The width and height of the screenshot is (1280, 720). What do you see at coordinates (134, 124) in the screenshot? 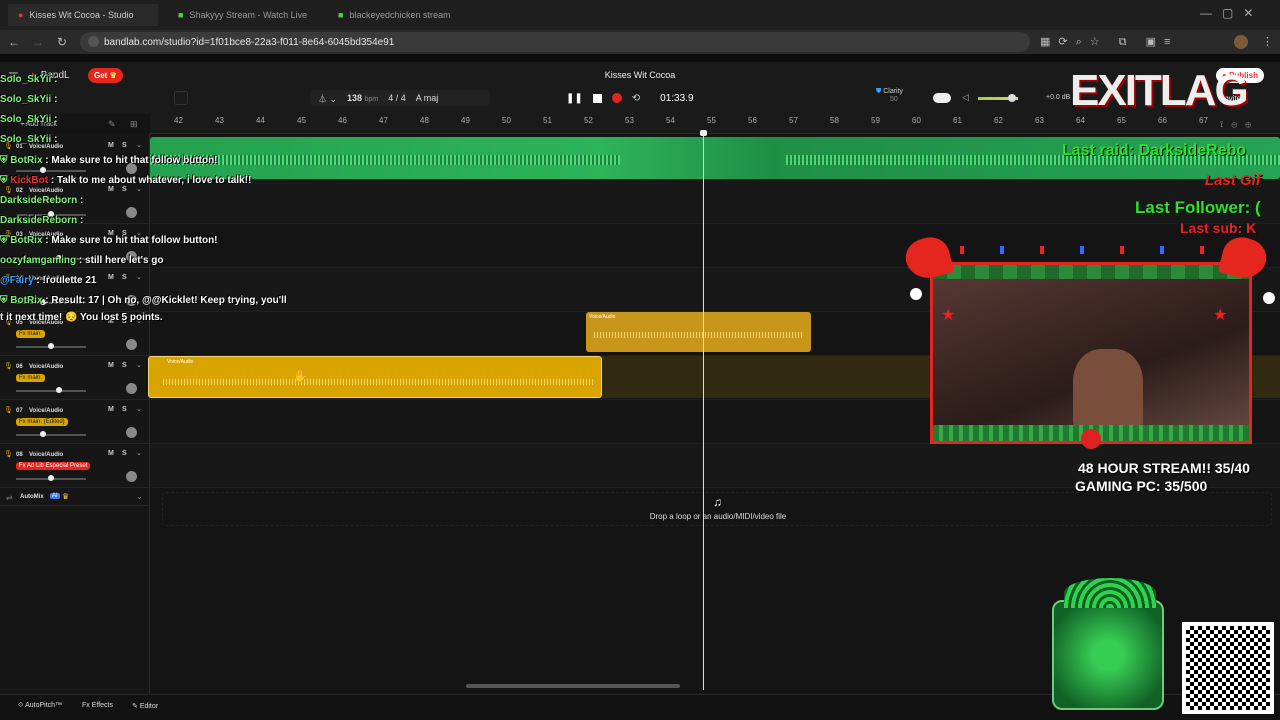
I see `track-options-icon: ⊞` at bounding box center [134, 124].